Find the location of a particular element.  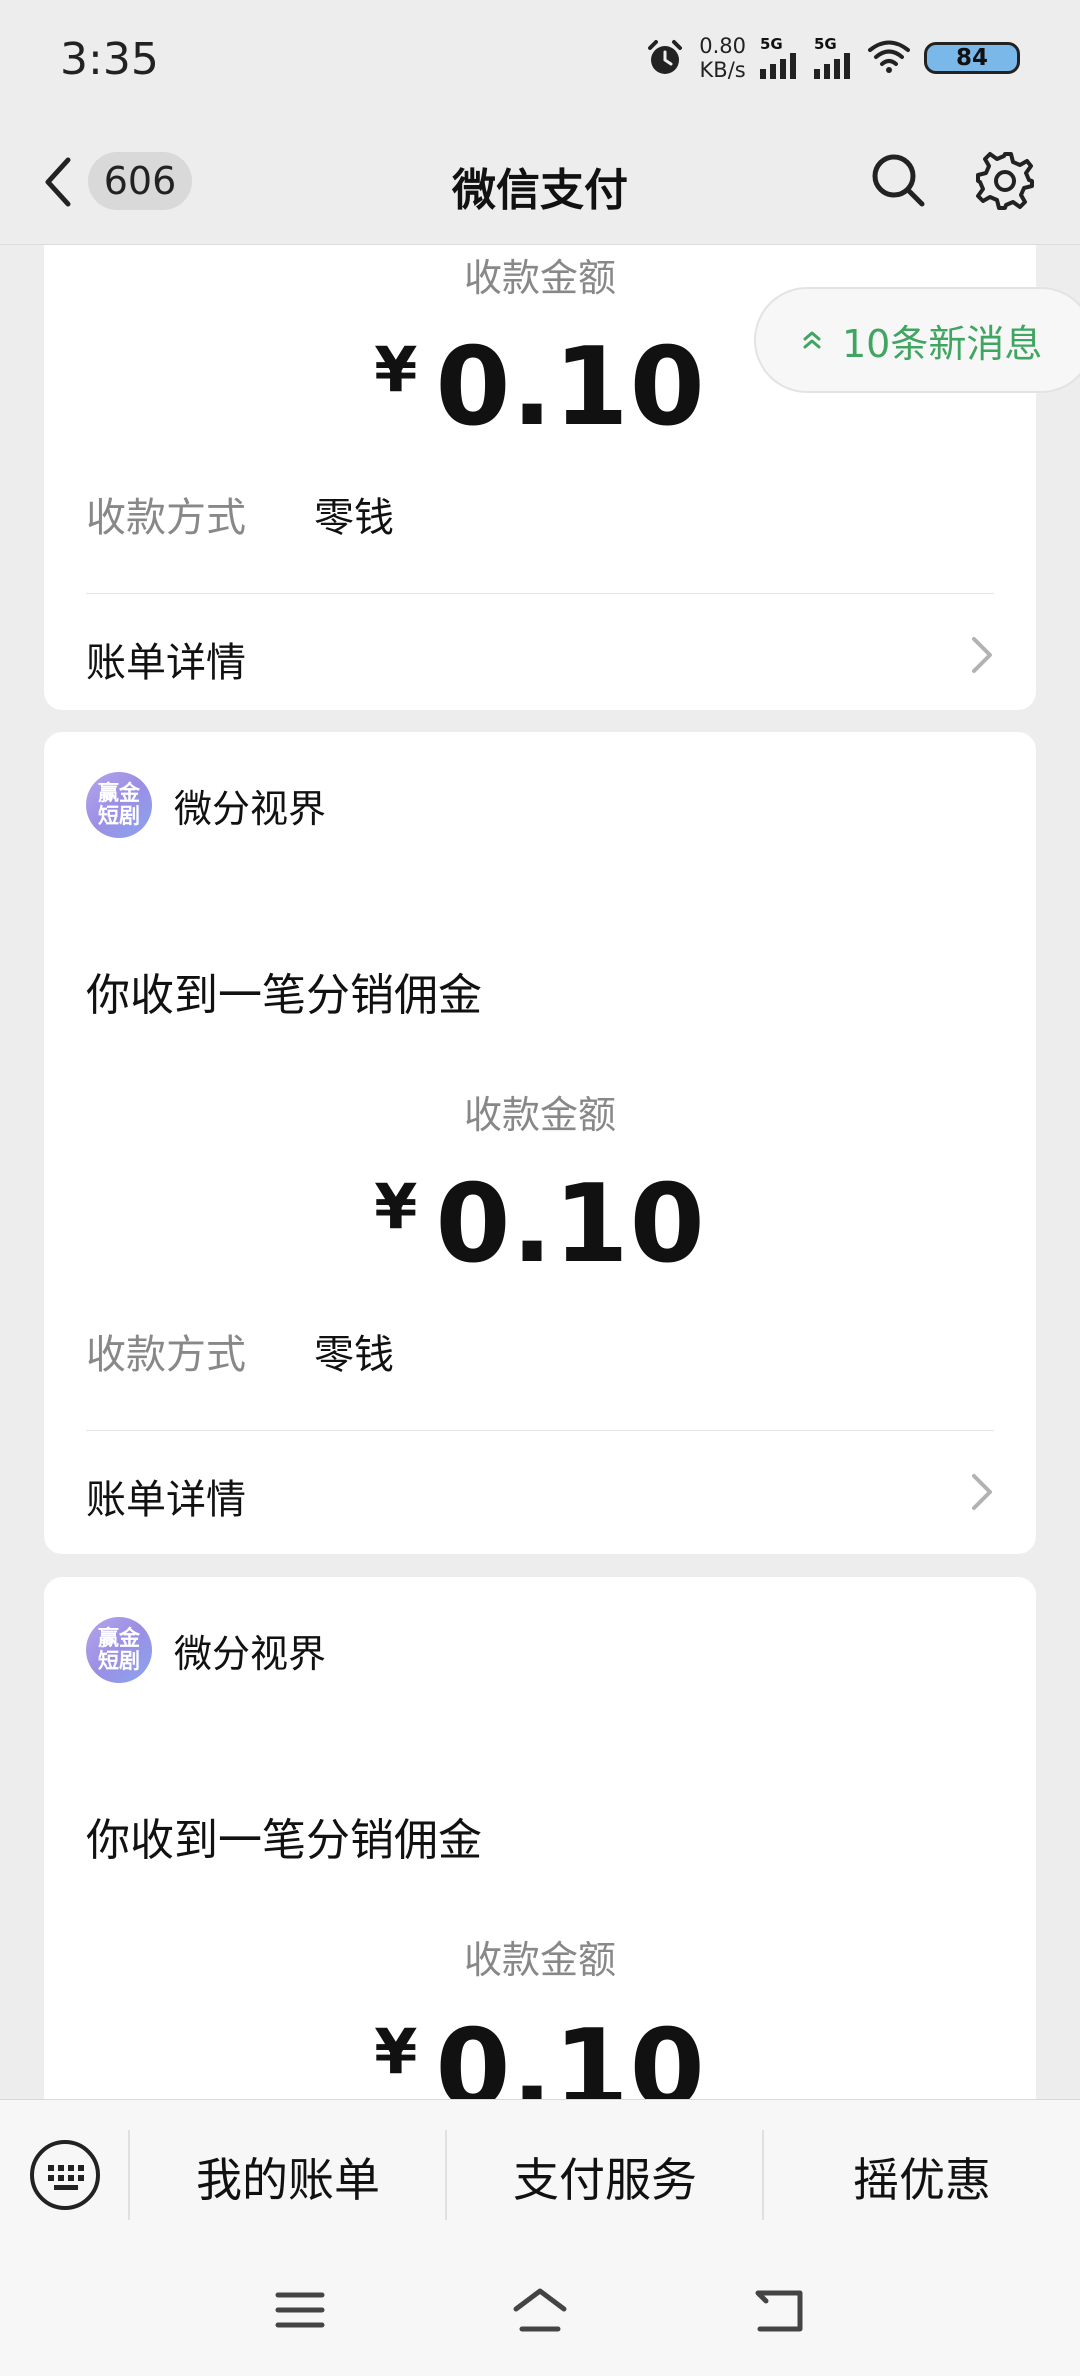

net-speed-value: 0.80 is located at coordinates (722, 46).